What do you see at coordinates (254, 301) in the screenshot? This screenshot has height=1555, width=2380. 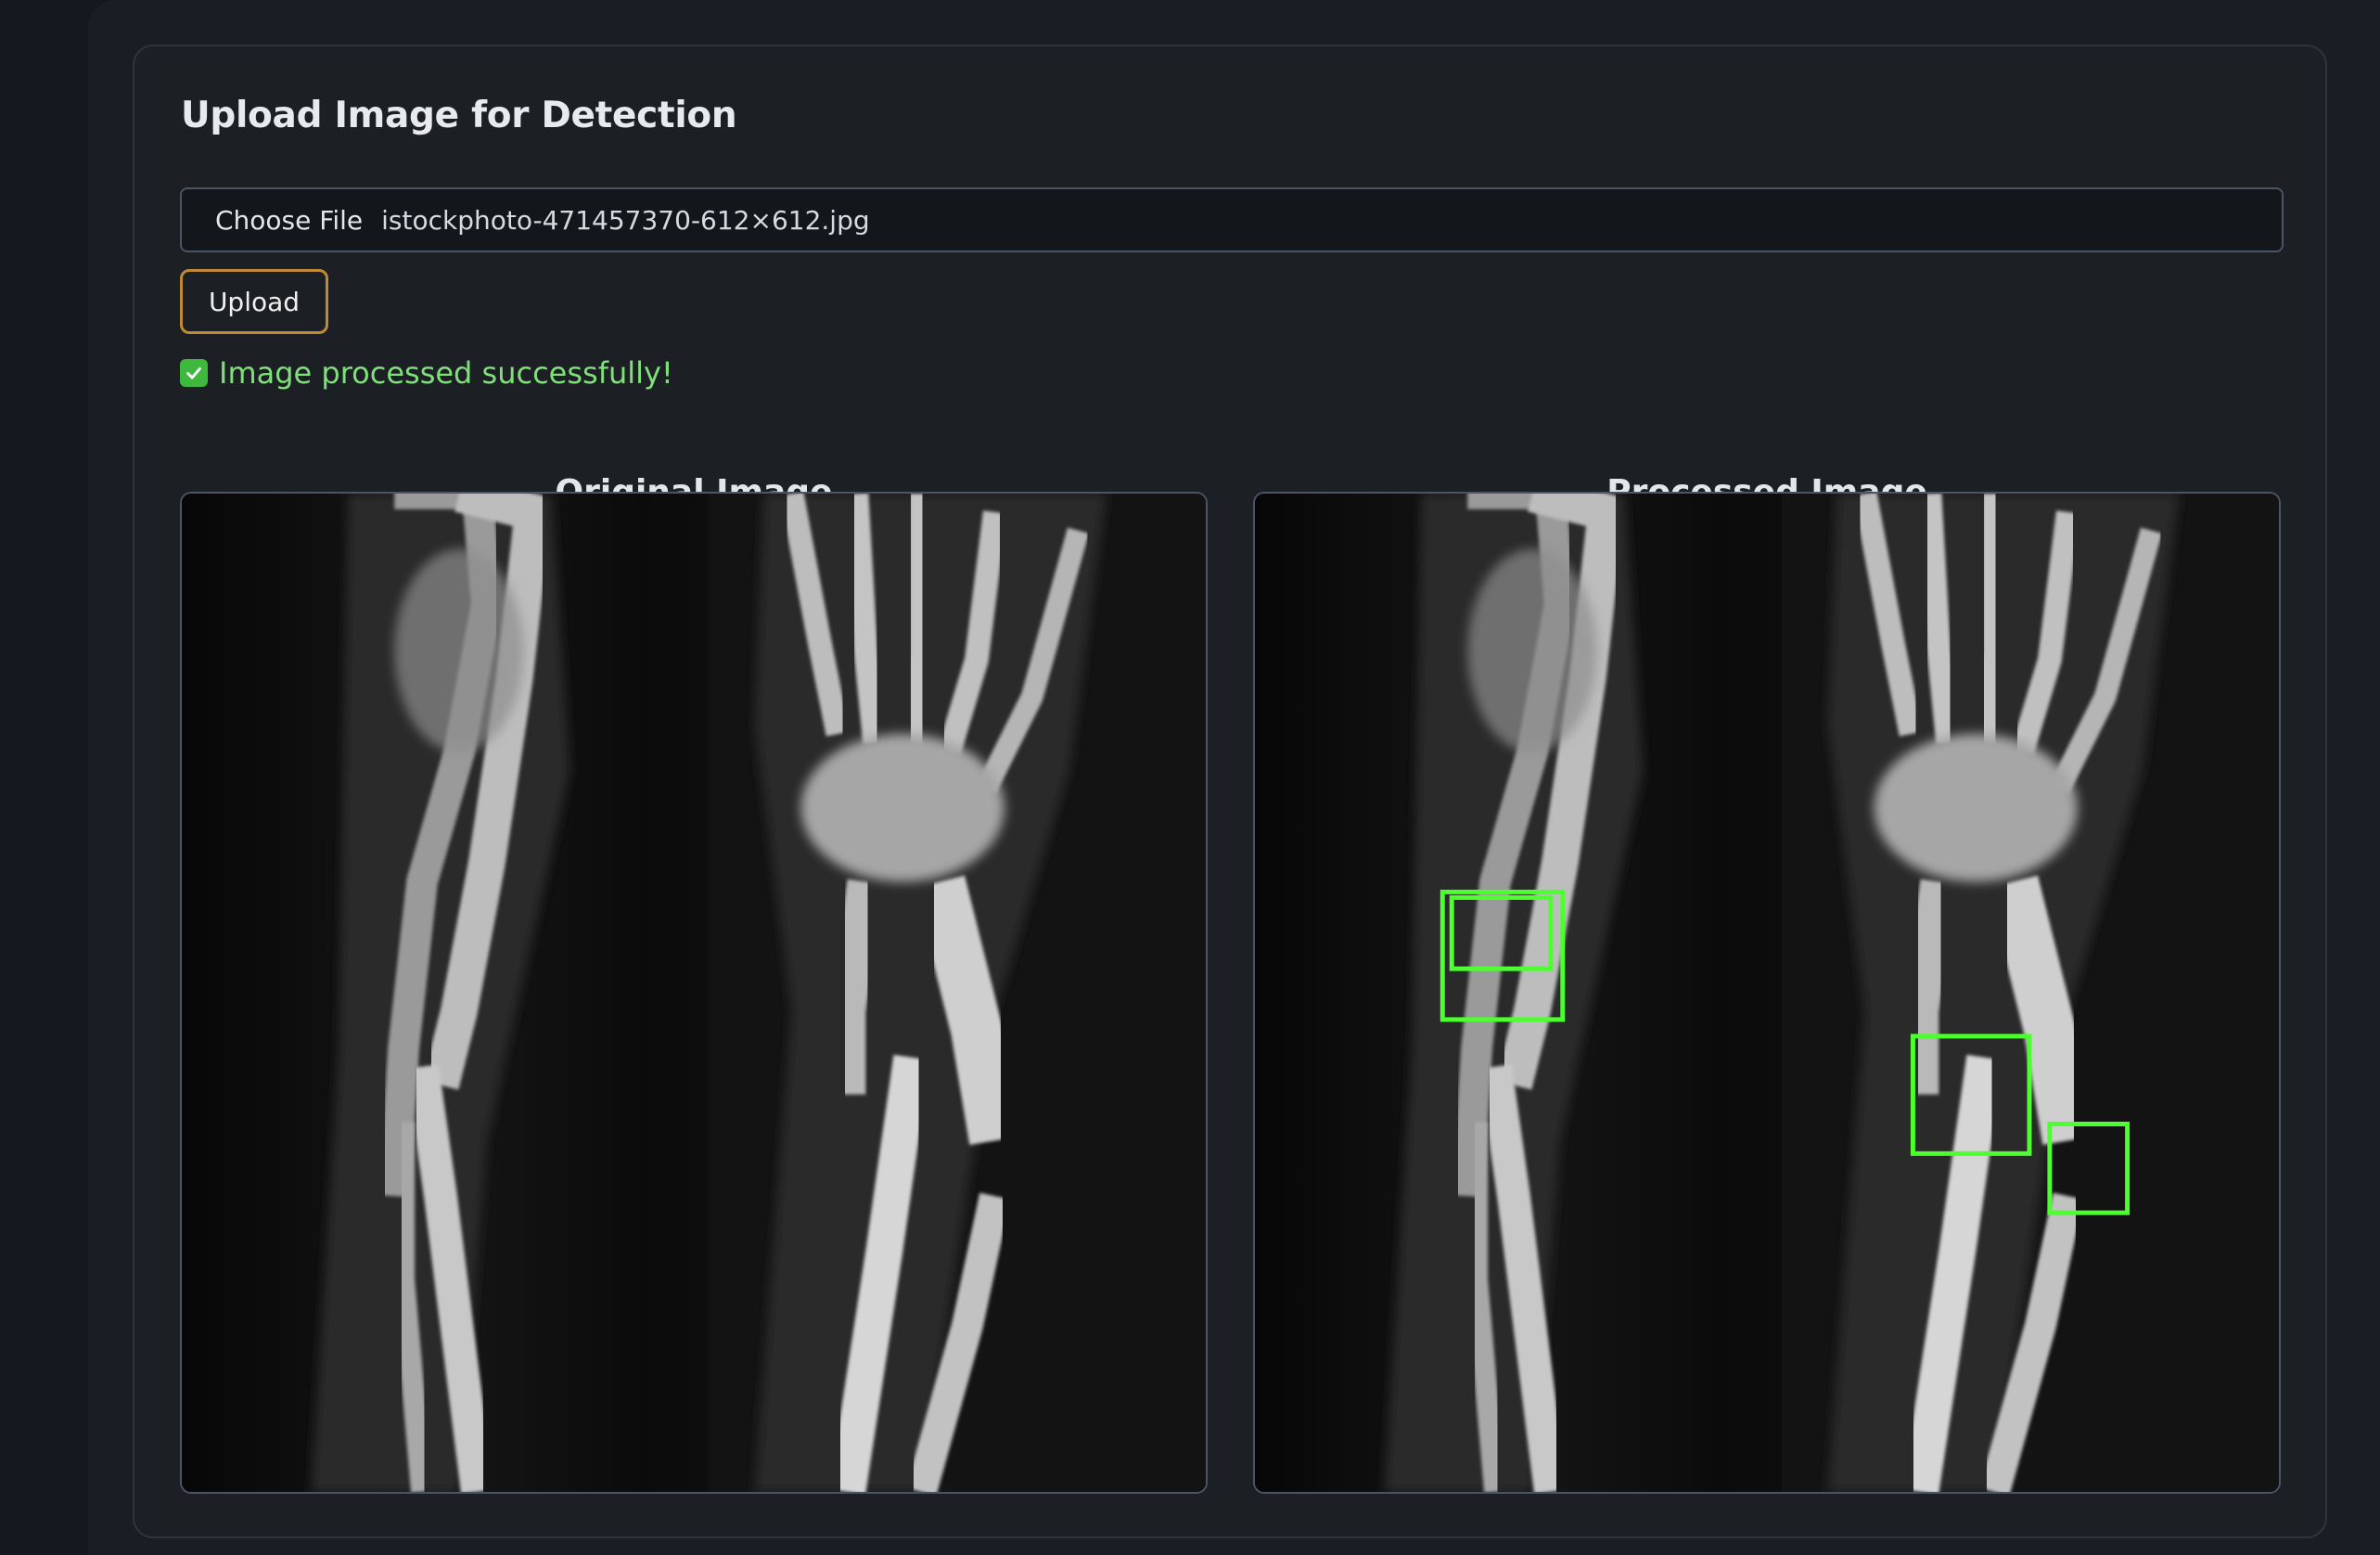 I see `upload-button: Upload` at bounding box center [254, 301].